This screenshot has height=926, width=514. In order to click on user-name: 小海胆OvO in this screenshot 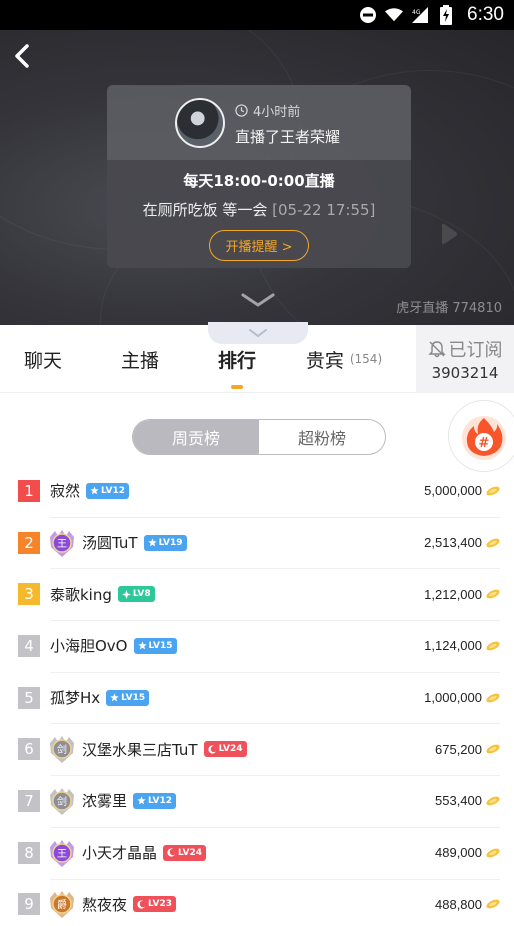, I will do `click(89, 646)`.